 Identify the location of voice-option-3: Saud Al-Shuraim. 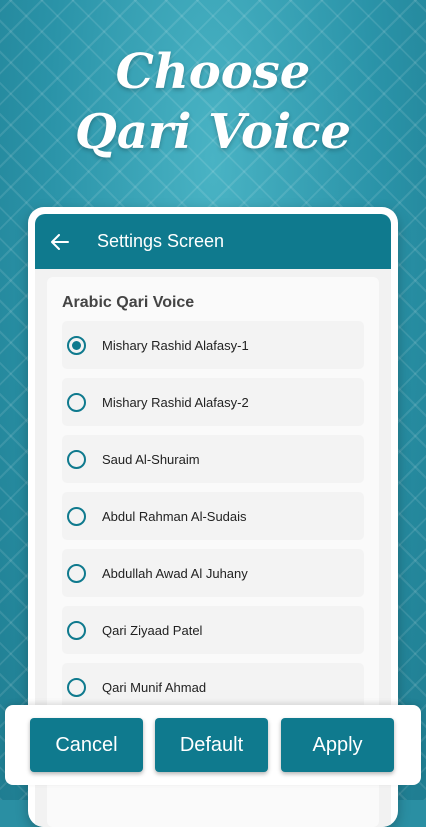
(213, 459).